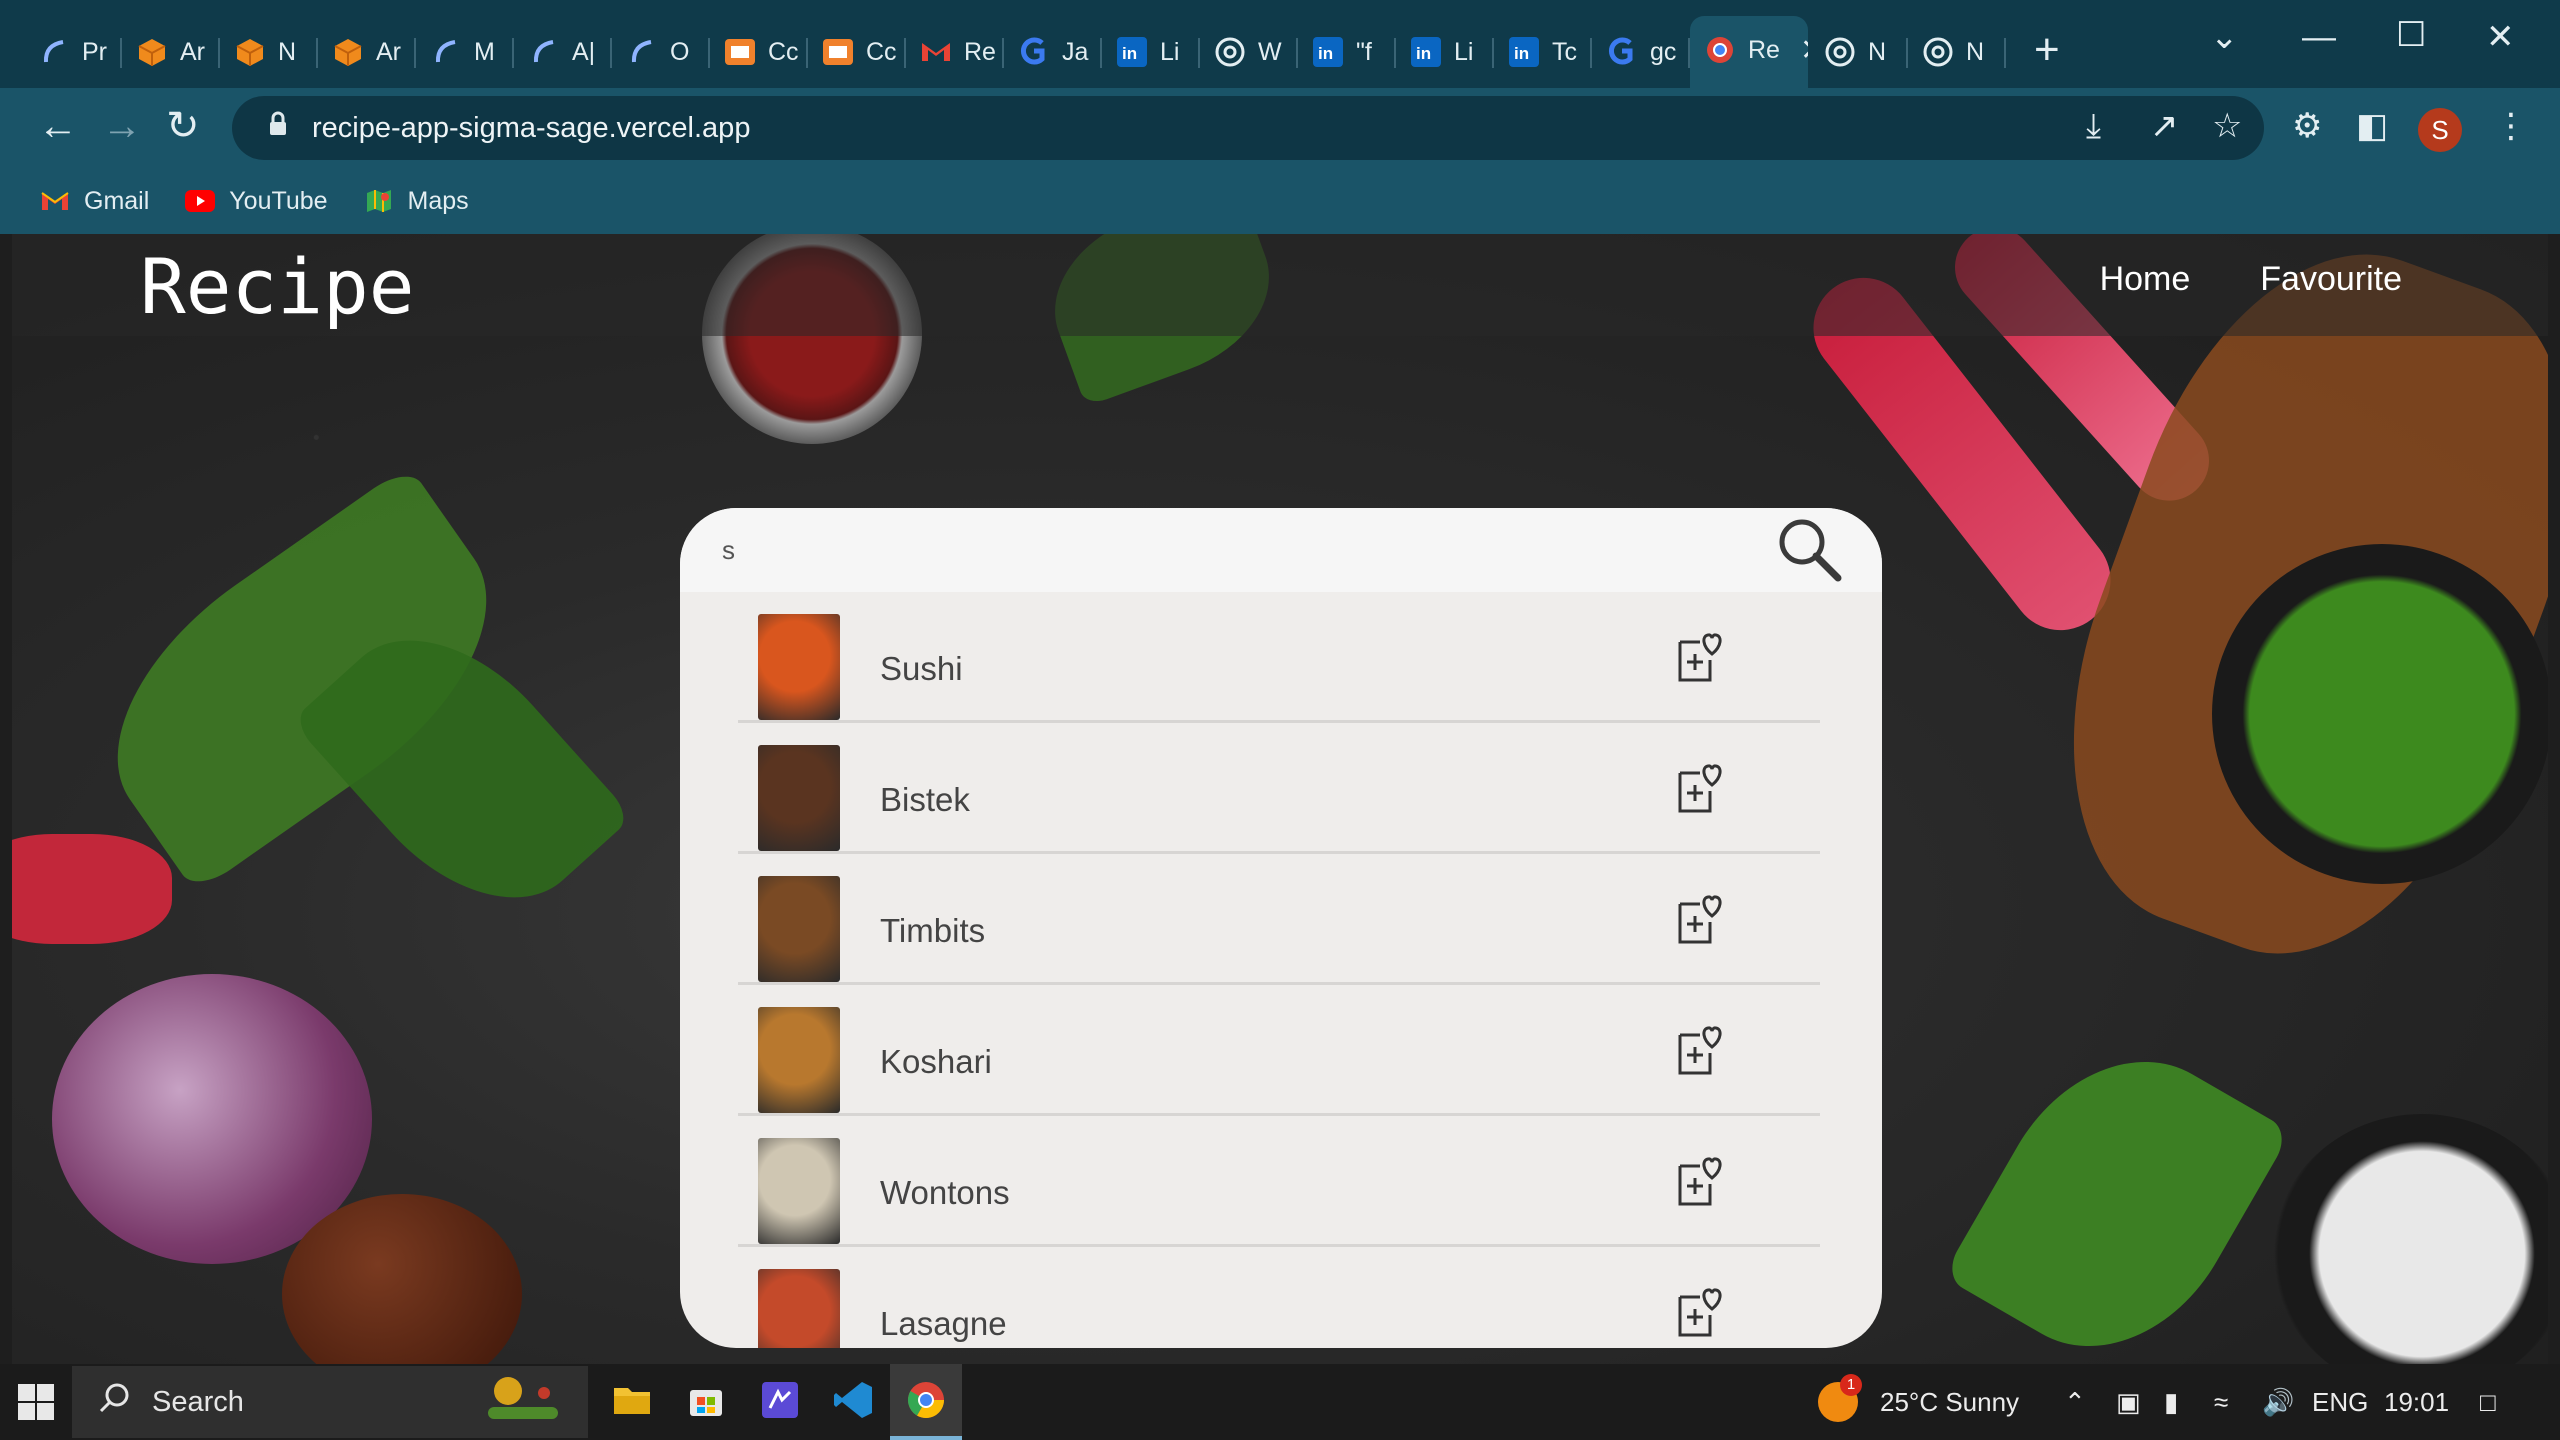 This screenshot has height=1440, width=2560. I want to click on recipe-title: Koshari, so click(936, 1061).